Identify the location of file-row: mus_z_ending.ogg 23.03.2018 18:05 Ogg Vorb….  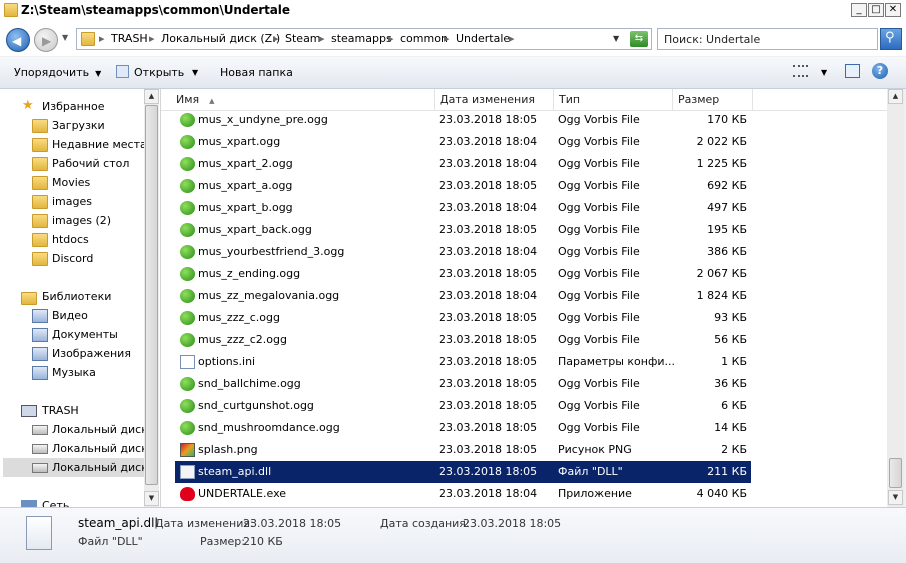
(463, 274).